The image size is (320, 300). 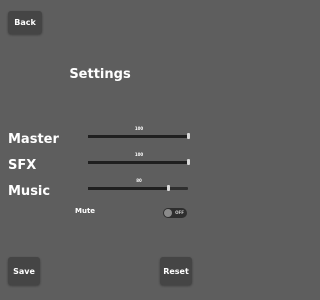 I want to click on sfx-slider: 100, so click(x=139, y=159).